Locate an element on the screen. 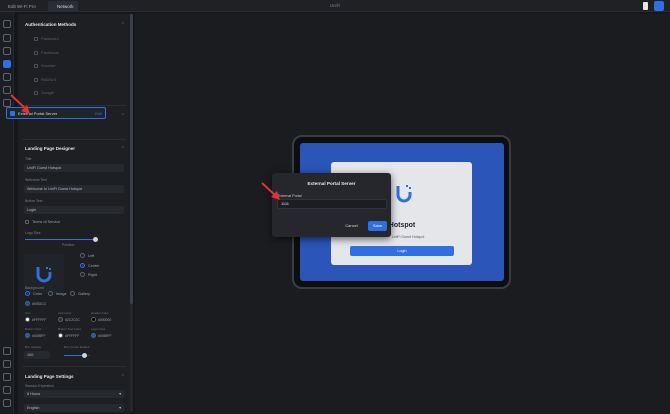 The width and height of the screenshot is (670, 414). bg-color-option: Color is located at coordinates (33, 293).